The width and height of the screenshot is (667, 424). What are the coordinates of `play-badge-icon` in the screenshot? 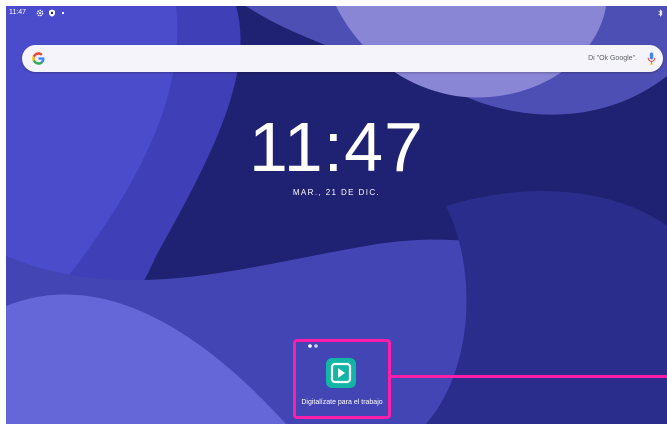 It's located at (341, 373).